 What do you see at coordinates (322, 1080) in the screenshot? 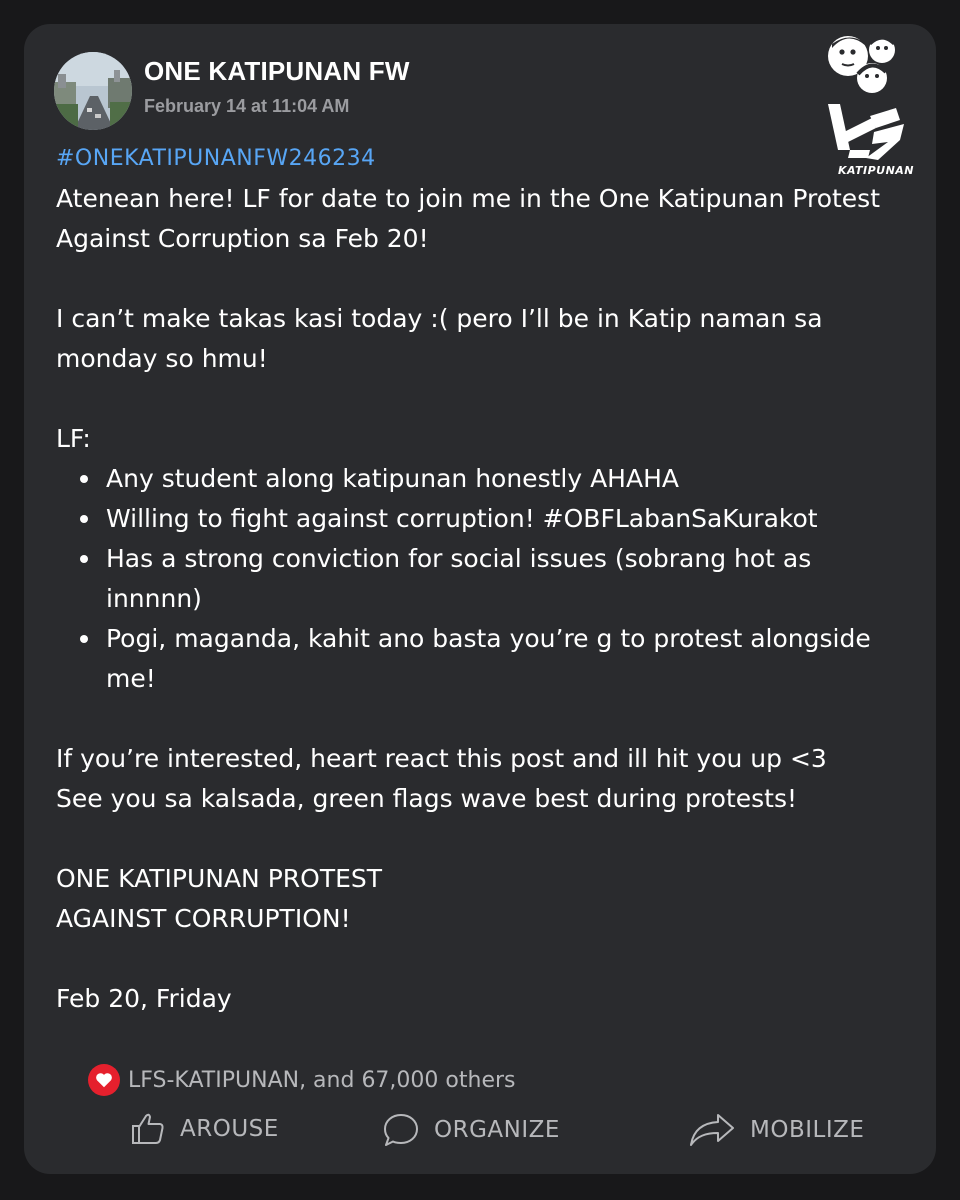
I see `reactions-text: LFS-KATIPUNAN, and 67,000 others` at bounding box center [322, 1080].